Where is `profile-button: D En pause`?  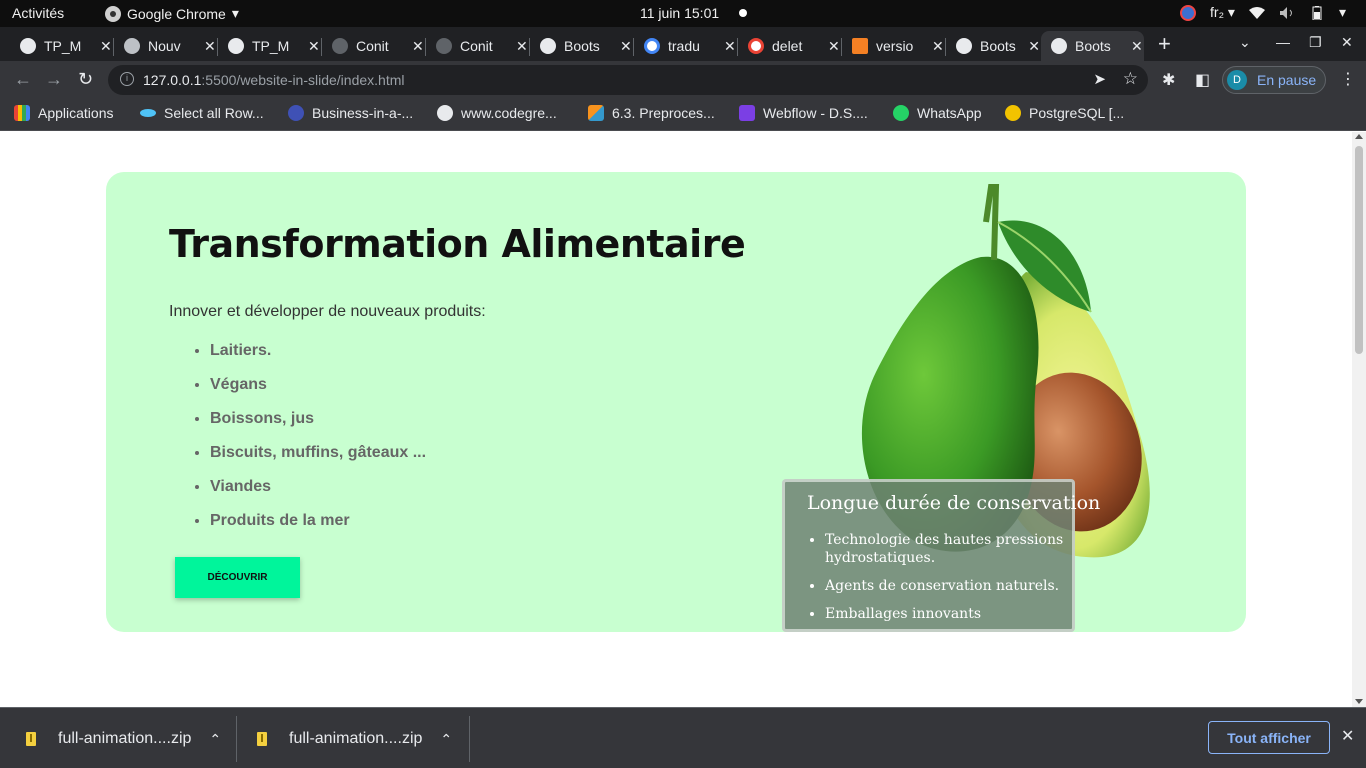 profile-button: D En pause is located at coordinates (1274, 80).